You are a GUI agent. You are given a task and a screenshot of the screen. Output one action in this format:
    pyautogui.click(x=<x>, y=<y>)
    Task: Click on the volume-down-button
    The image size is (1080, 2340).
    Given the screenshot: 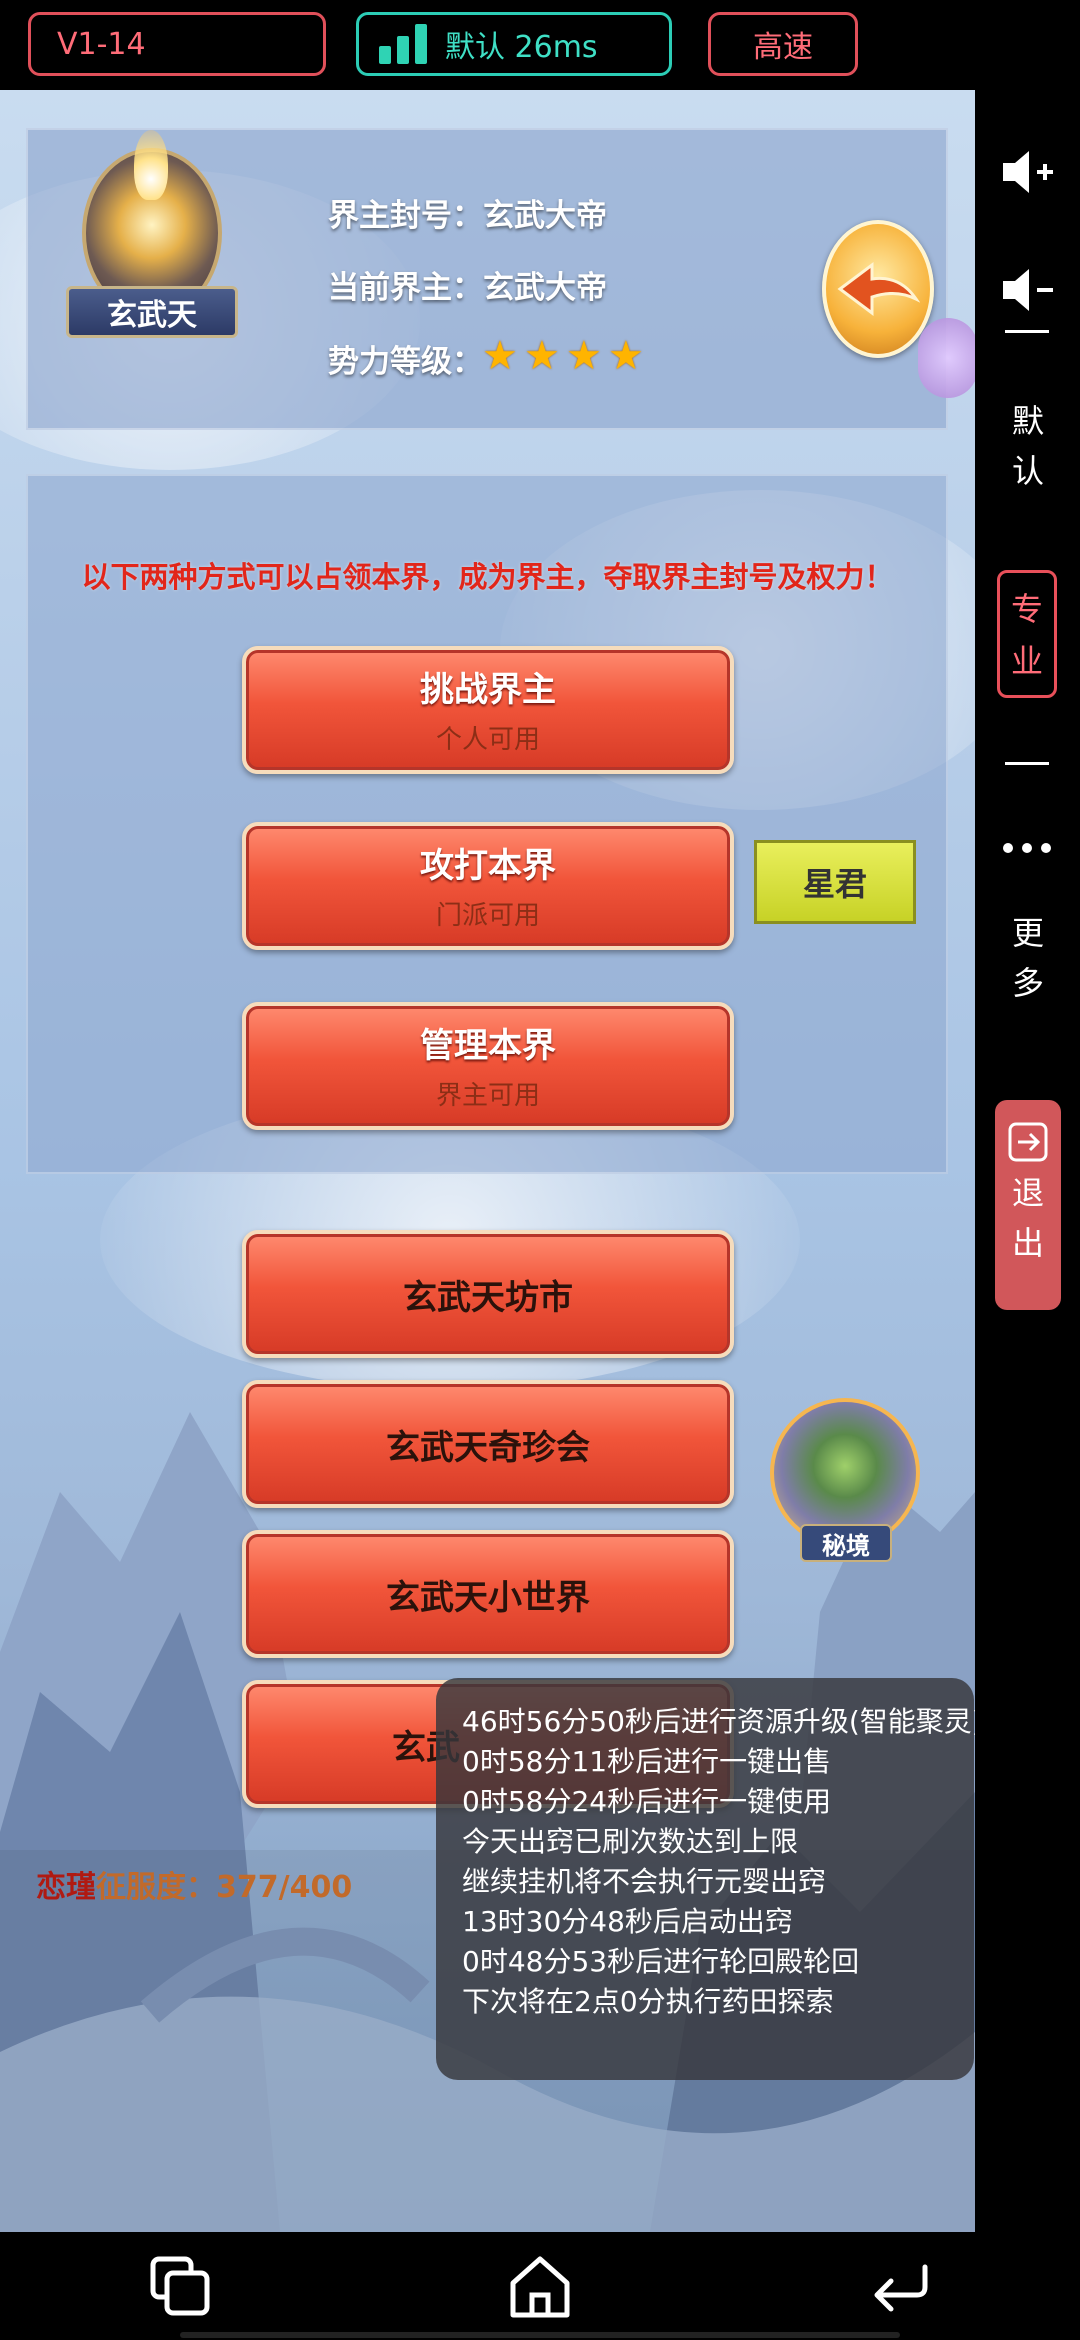 What is the action you would take?
    pyautogui.click(x=1027, y=290)
    